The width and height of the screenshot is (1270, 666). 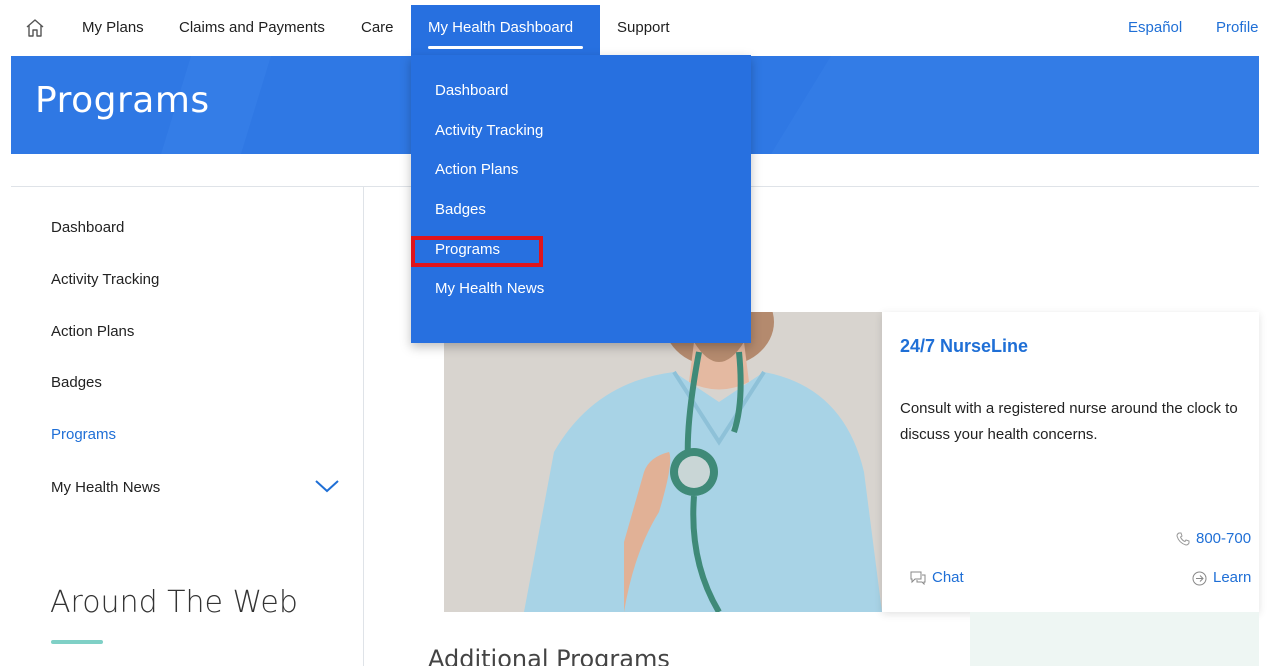 I want to click on phone-link: 800-700, so click(x=1213, y=538).